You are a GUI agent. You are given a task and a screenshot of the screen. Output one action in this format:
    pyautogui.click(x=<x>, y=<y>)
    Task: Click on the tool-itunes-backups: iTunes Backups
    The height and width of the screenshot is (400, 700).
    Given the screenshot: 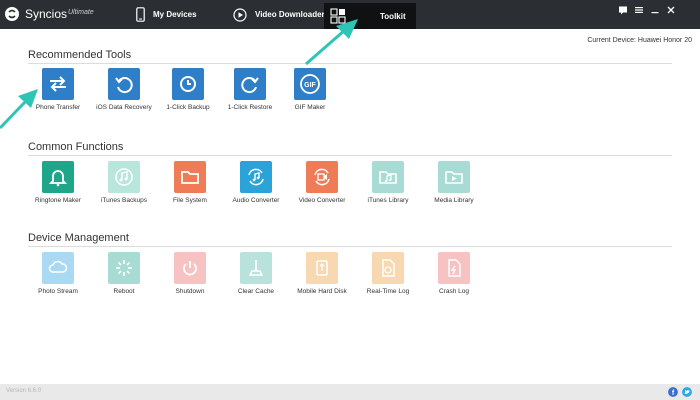 What is the action you would take?
    pyautogui.click(x=124, y=182)
    